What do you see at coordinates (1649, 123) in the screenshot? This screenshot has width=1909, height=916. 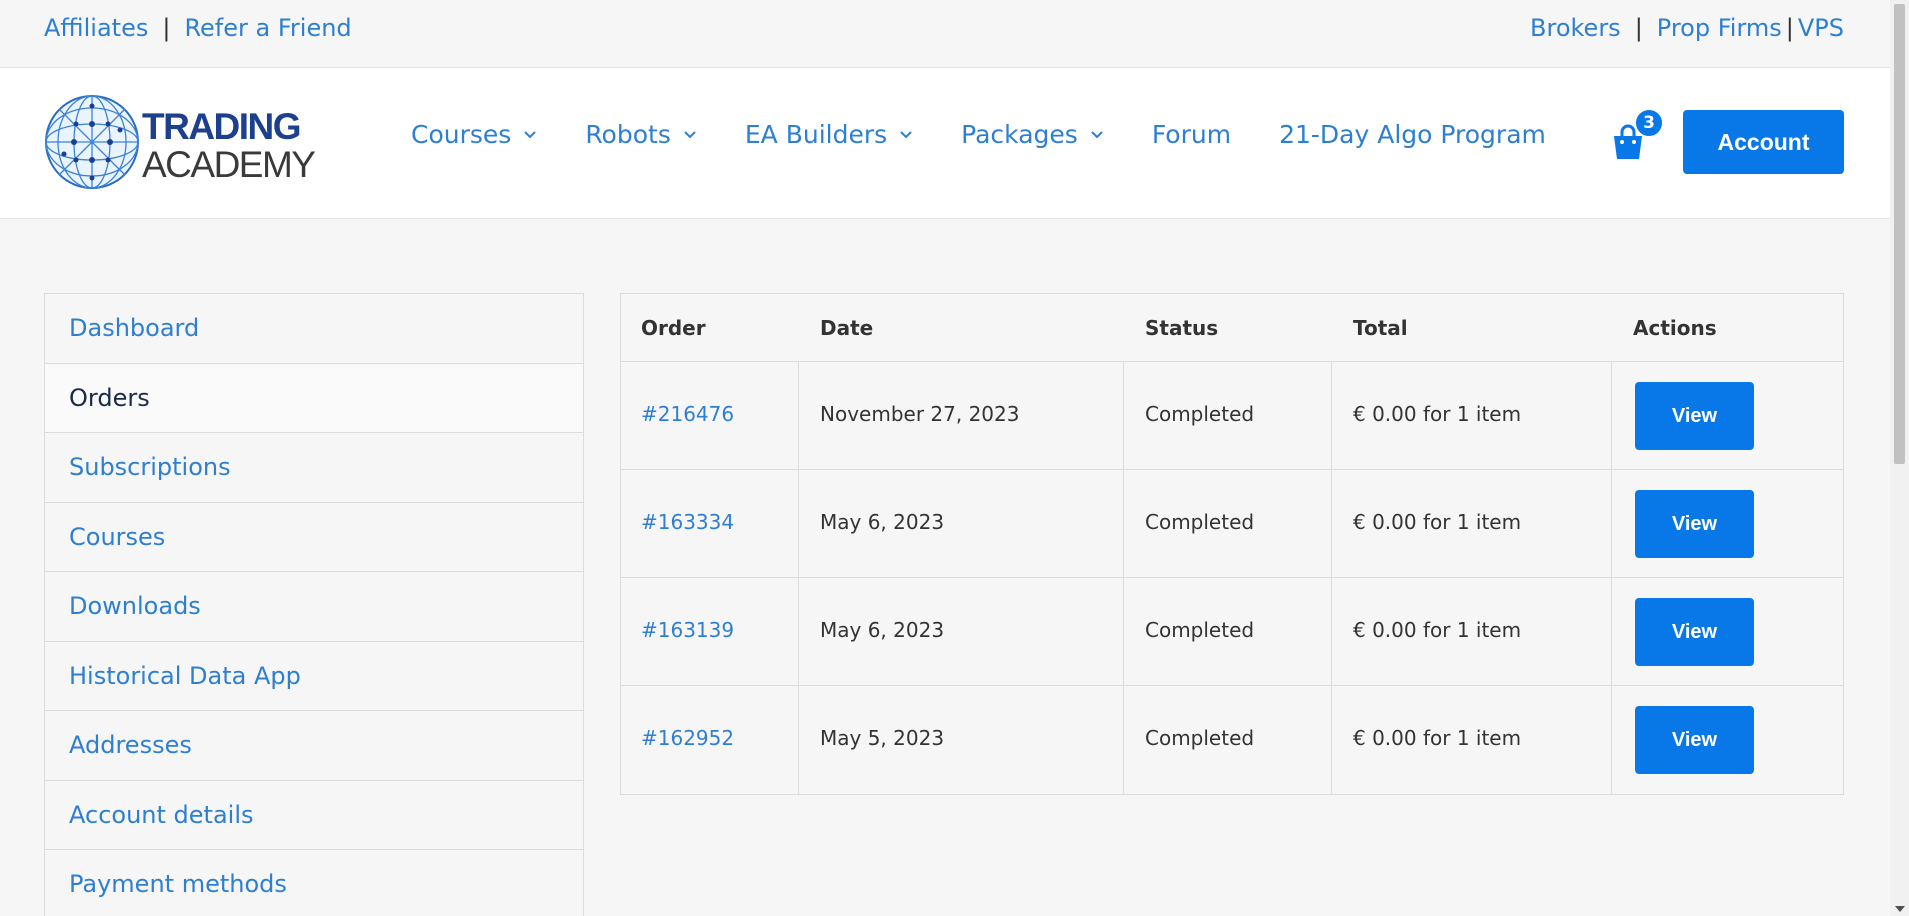 I see `cart-count-badge: 3` at bounding box center [1649, 123].